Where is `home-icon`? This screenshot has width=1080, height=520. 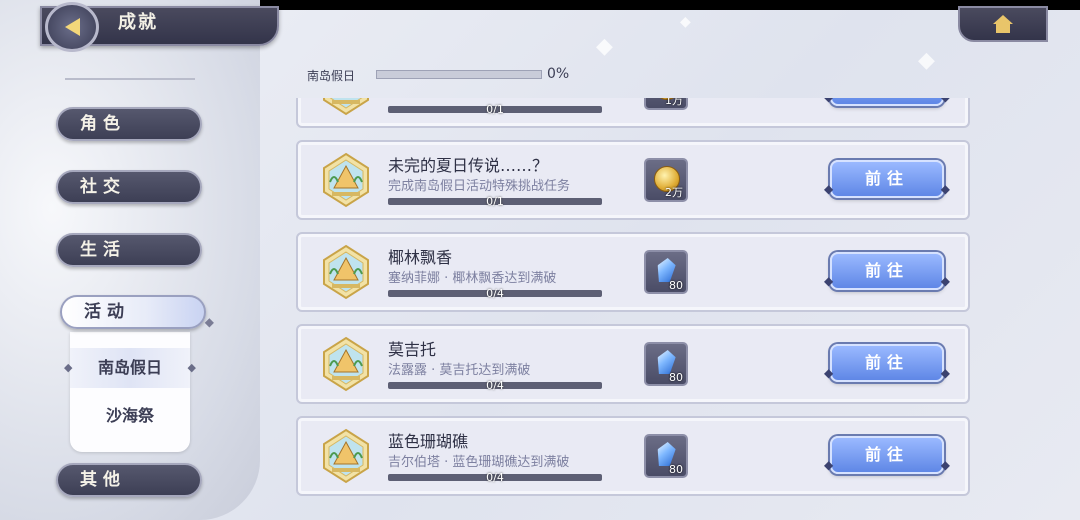
home-icon is located at coordinates (1003, 24).